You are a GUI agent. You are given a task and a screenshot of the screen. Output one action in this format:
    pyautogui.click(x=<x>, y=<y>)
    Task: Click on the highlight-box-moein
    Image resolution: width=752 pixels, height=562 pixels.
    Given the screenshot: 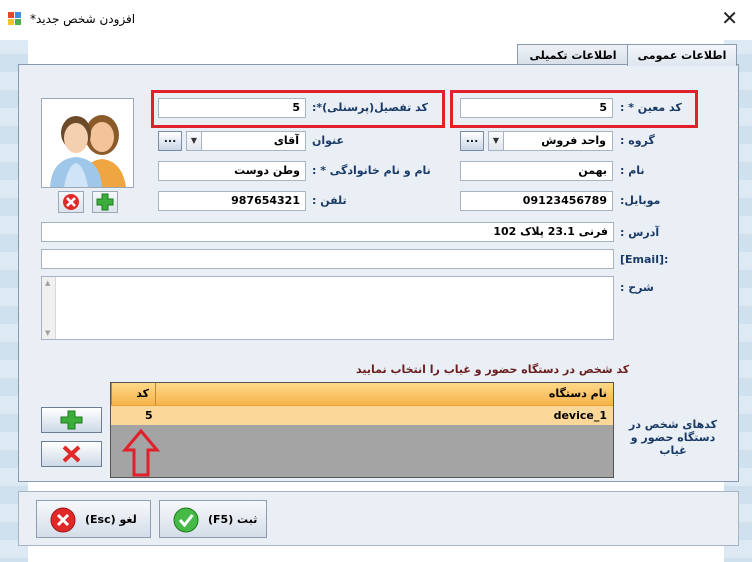 What is the action you would take?
    pyautogui.click(x=574, y=109)
    